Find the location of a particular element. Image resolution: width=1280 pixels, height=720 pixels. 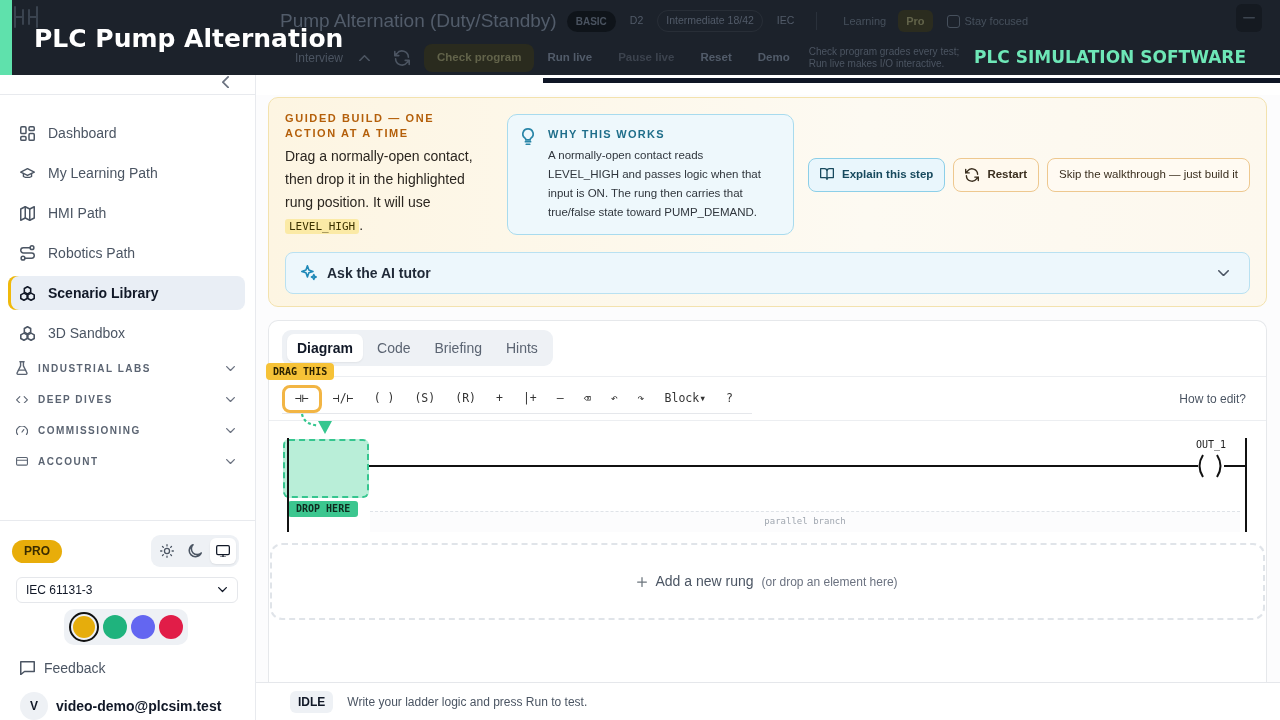

sidebar-item: Dashboard is located at coordinates (126, 133).